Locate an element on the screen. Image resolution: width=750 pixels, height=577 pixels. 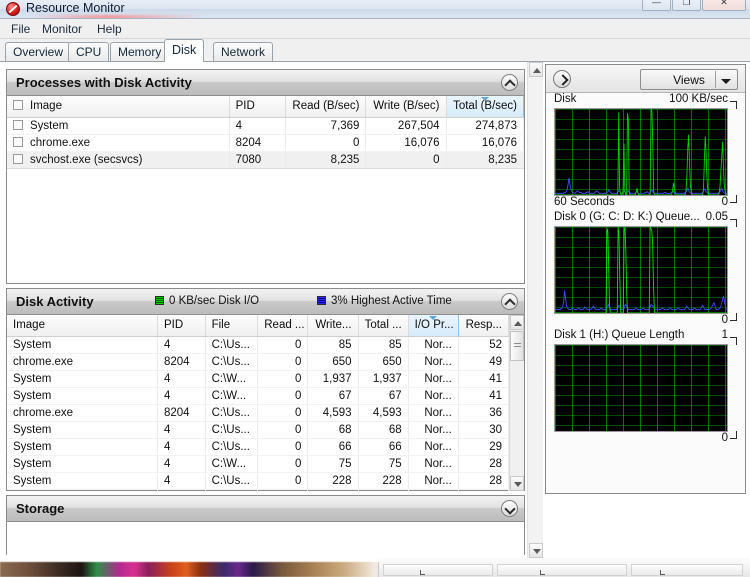
maximize-button: ❐ is located at coordinates (686, 5).